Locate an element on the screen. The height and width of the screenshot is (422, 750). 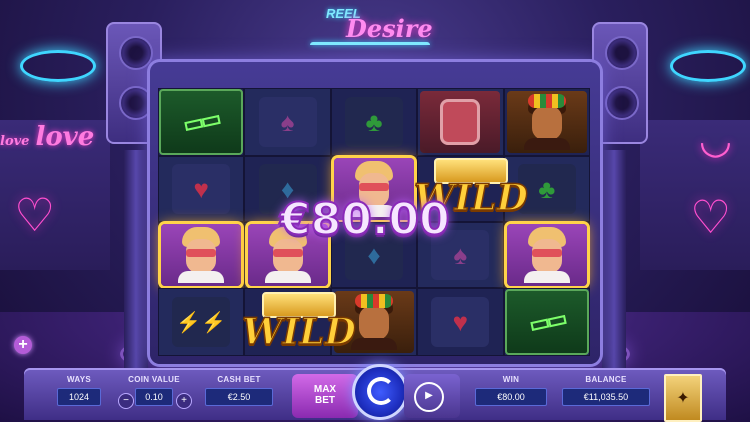
menu-plus-button: + is located at coordinates (23, 345).